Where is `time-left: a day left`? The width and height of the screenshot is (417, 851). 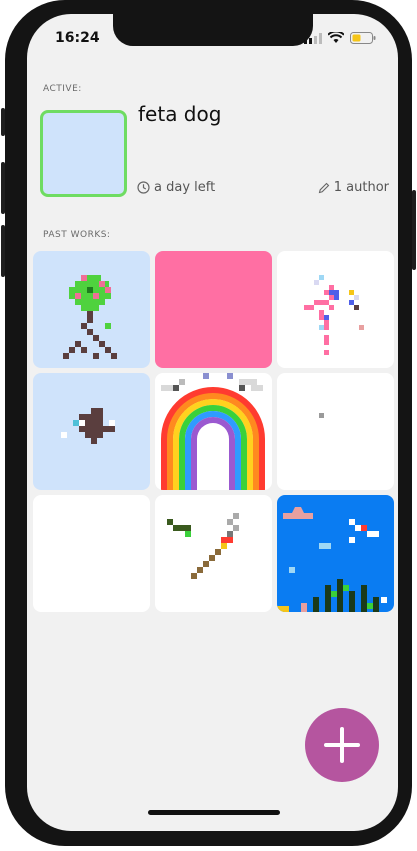
time-left: a day left is located at coordinates (176, 187).